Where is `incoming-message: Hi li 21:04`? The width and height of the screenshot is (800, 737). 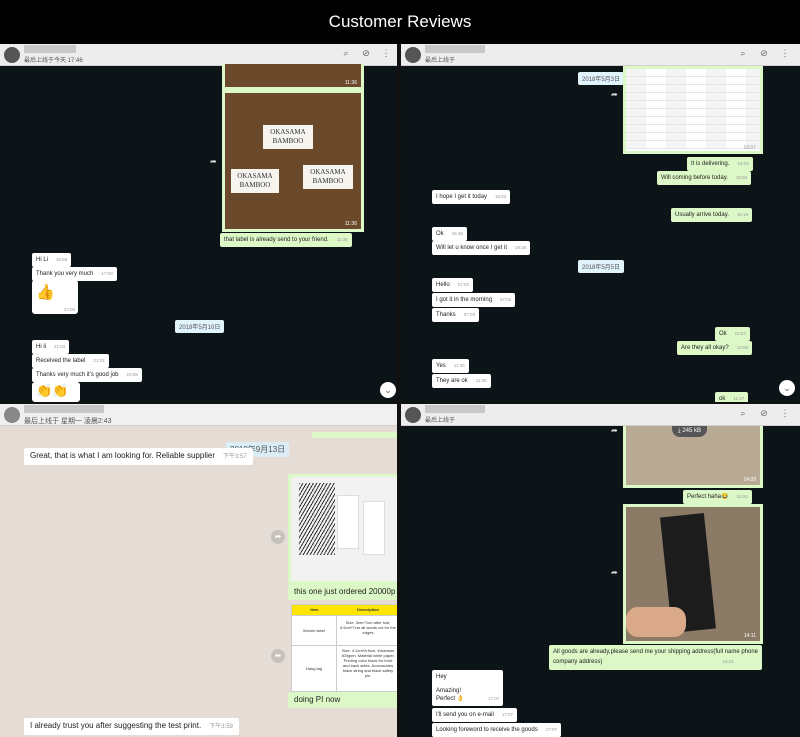 incoming-message: Hi li 21:04 is located at coordinates (51, 347).